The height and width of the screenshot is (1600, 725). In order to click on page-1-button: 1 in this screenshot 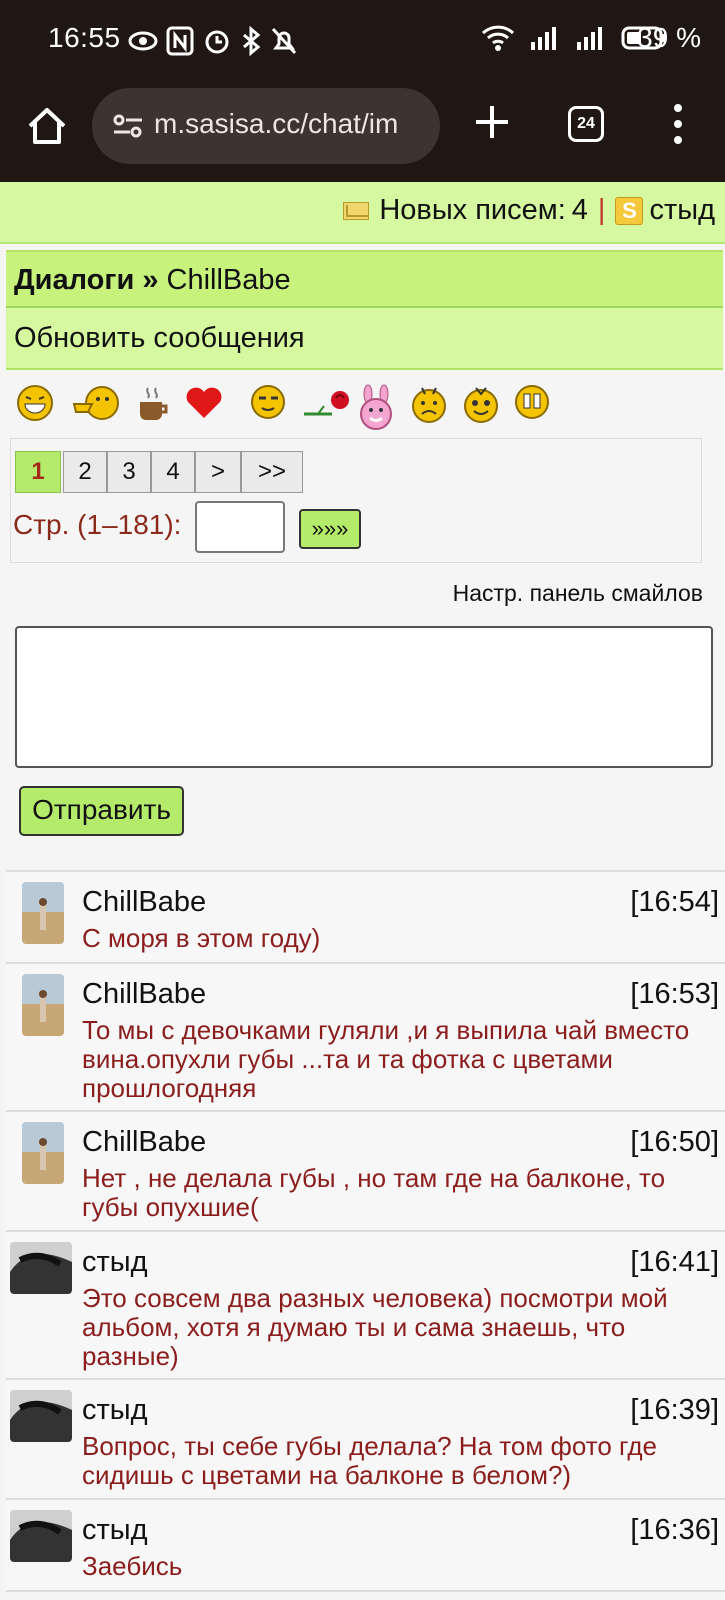, I will do `click(38, 472)`.